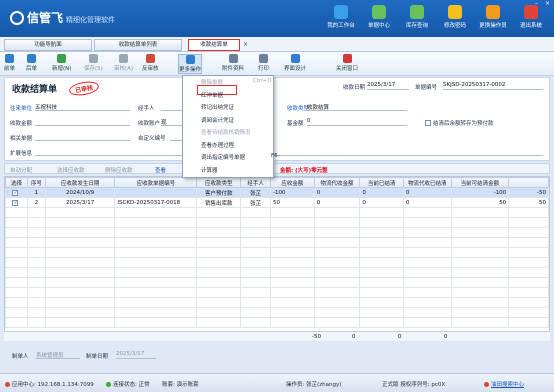 The width and height of the screenshot is (554, 392). I want to click on company-status: 账套: 演示账套, so click(180, 385).